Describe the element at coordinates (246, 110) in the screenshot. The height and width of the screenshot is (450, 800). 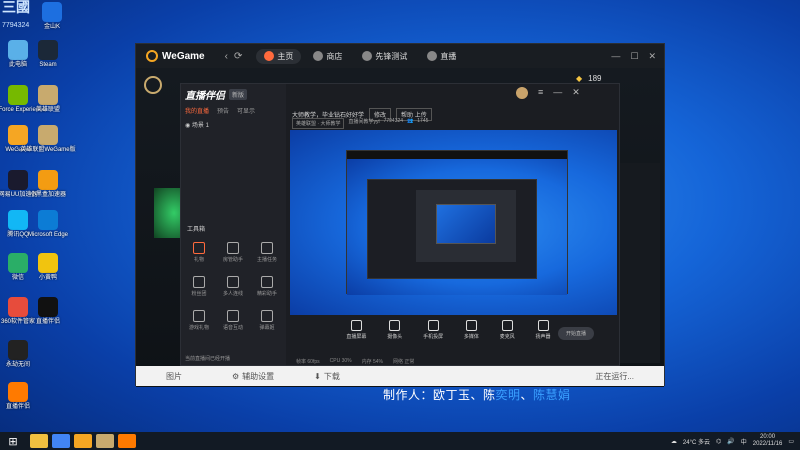
I see `tab-visible: 可显示` at that location.